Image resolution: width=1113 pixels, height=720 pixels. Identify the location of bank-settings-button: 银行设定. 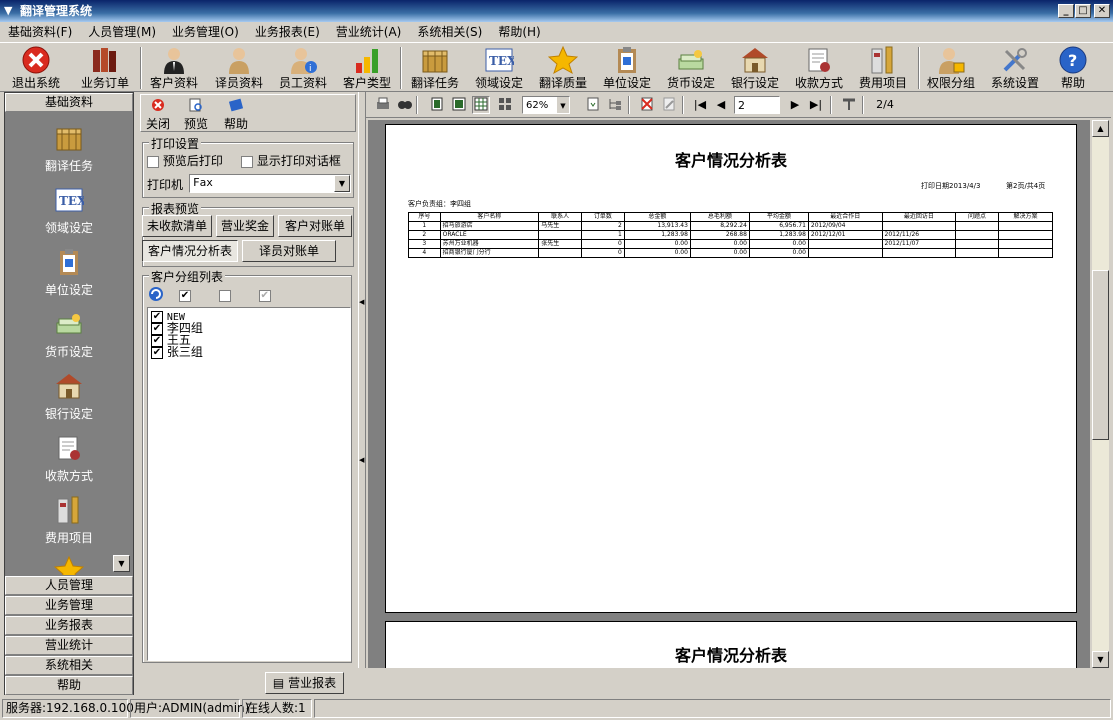
(755, 68).